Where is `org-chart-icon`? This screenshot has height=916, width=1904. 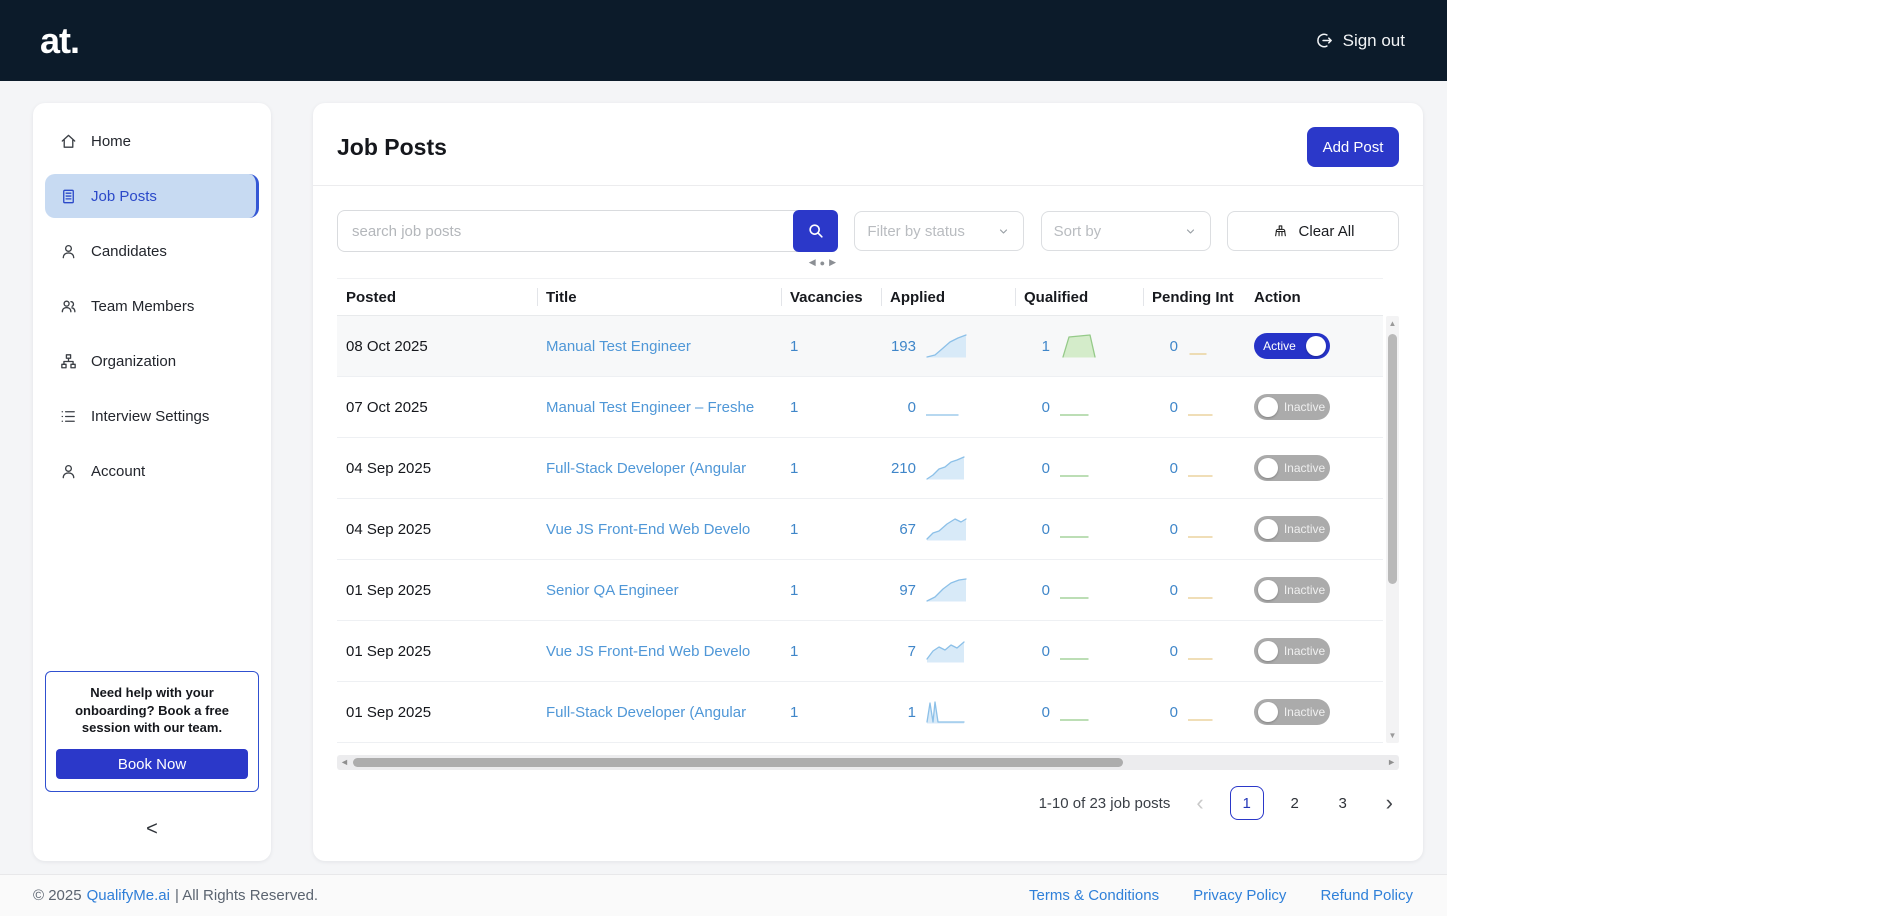 org-chart-icon is located at coordinates (68, 360).